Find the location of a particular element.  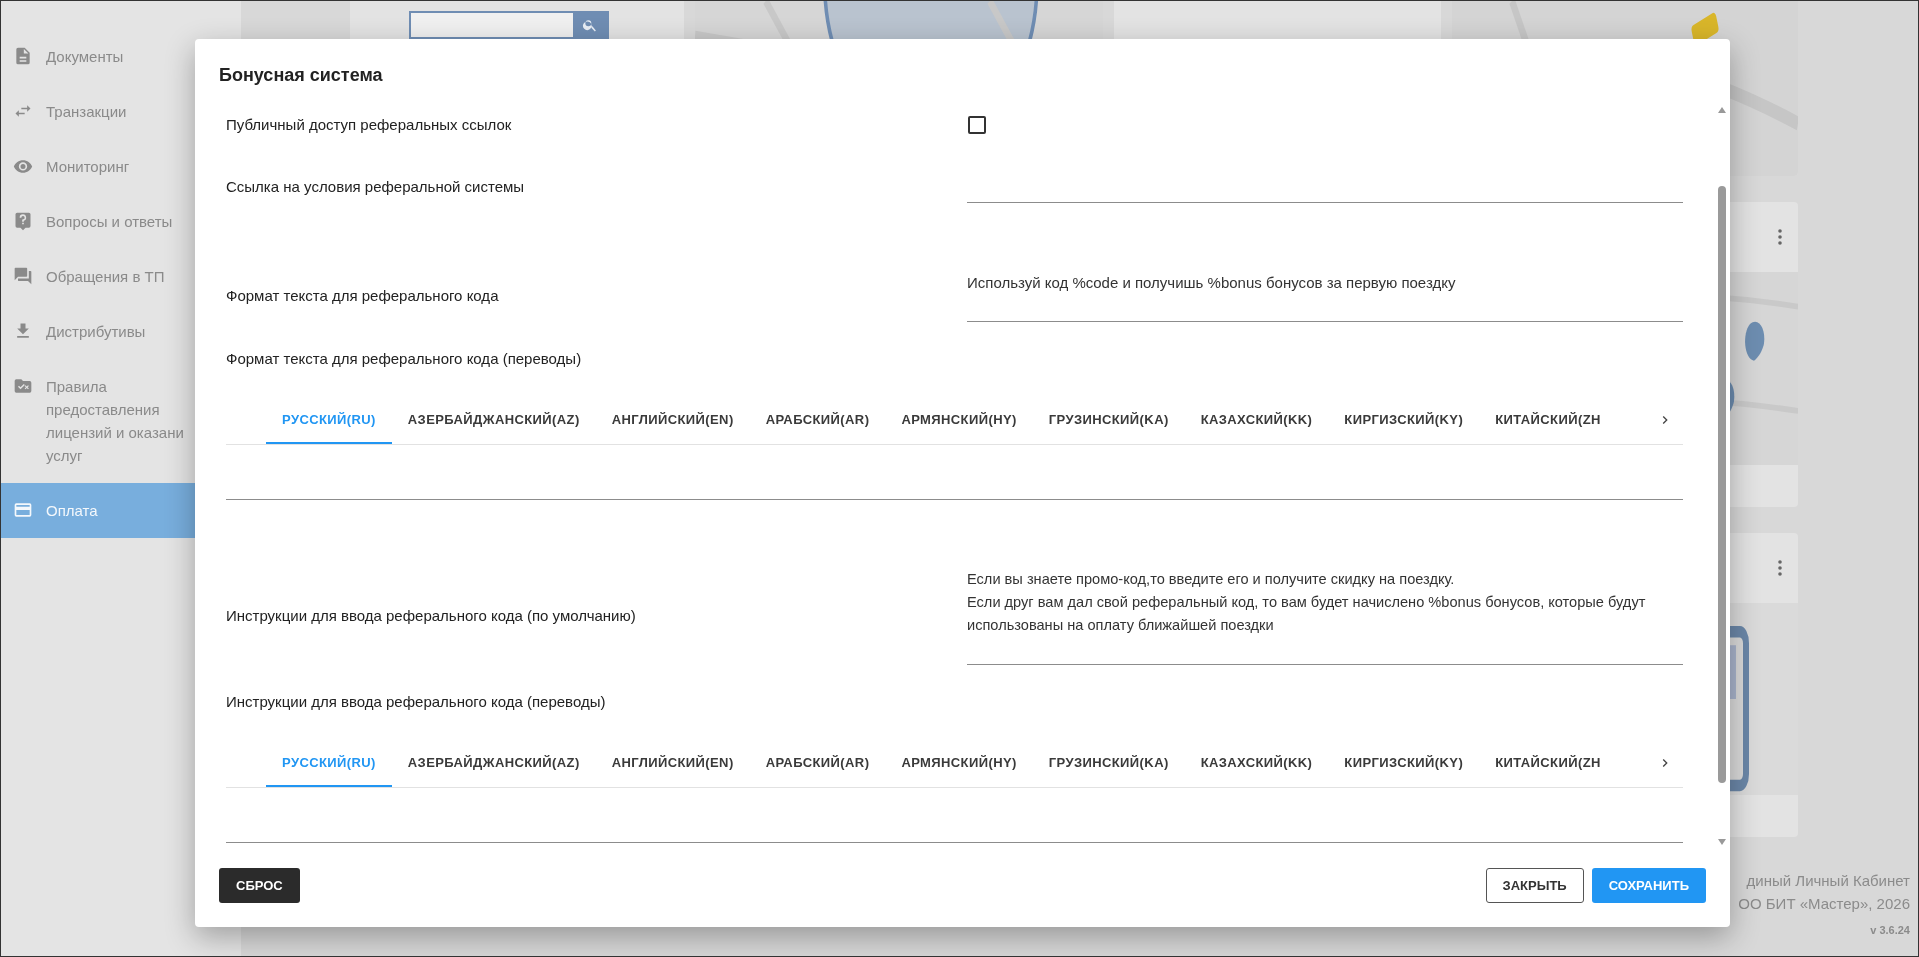

field-label: Формат текста для реферального кода (переводы) is located at coordinates (404, 359).